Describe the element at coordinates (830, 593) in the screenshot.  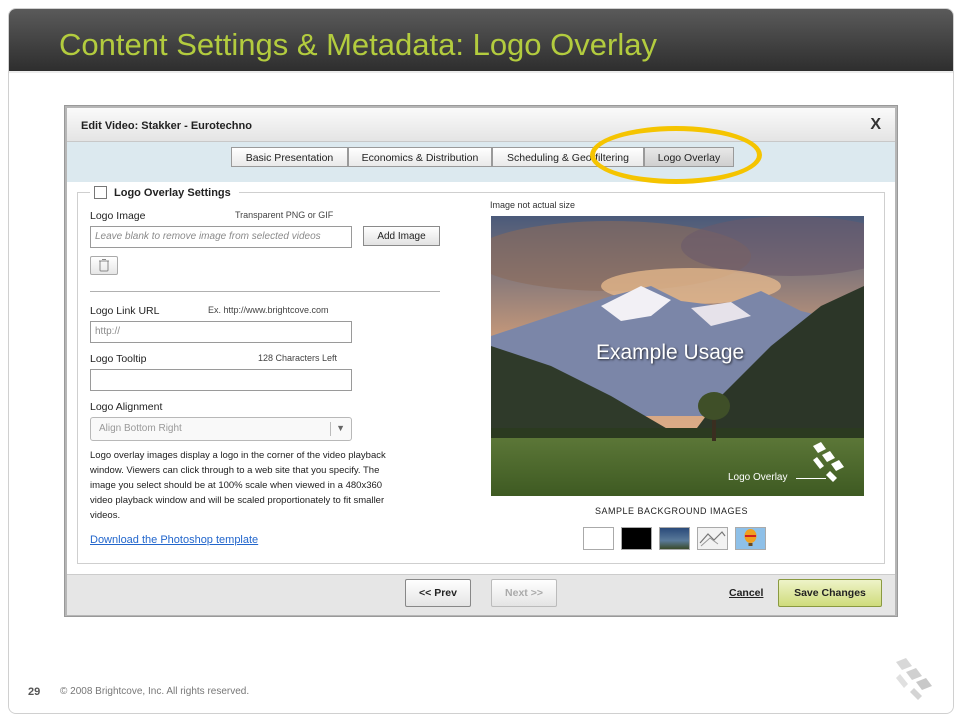
I see `save-changes-button: Save Changes` at that location.